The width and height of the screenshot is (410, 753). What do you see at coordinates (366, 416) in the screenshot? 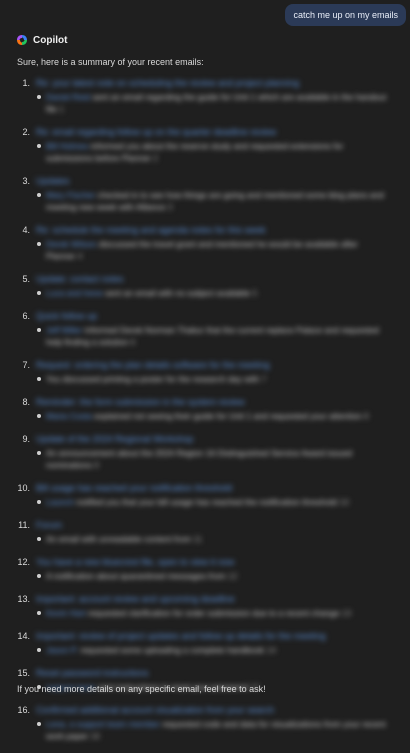
I see `citation-reference: 8` at bounding box center [366, 416].